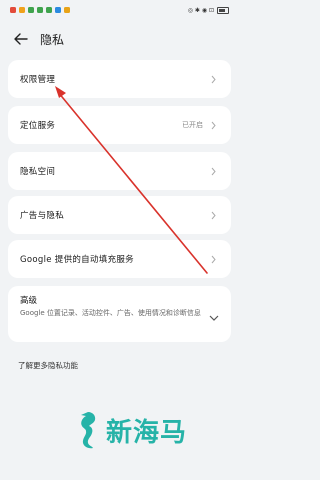 The width and height of the screenshot is (320, 480). Describe the element at coordinates (200, 10) in the screenshot. I see `status-icons-text: ◎ ✱ ◉ ⊡` at that location.